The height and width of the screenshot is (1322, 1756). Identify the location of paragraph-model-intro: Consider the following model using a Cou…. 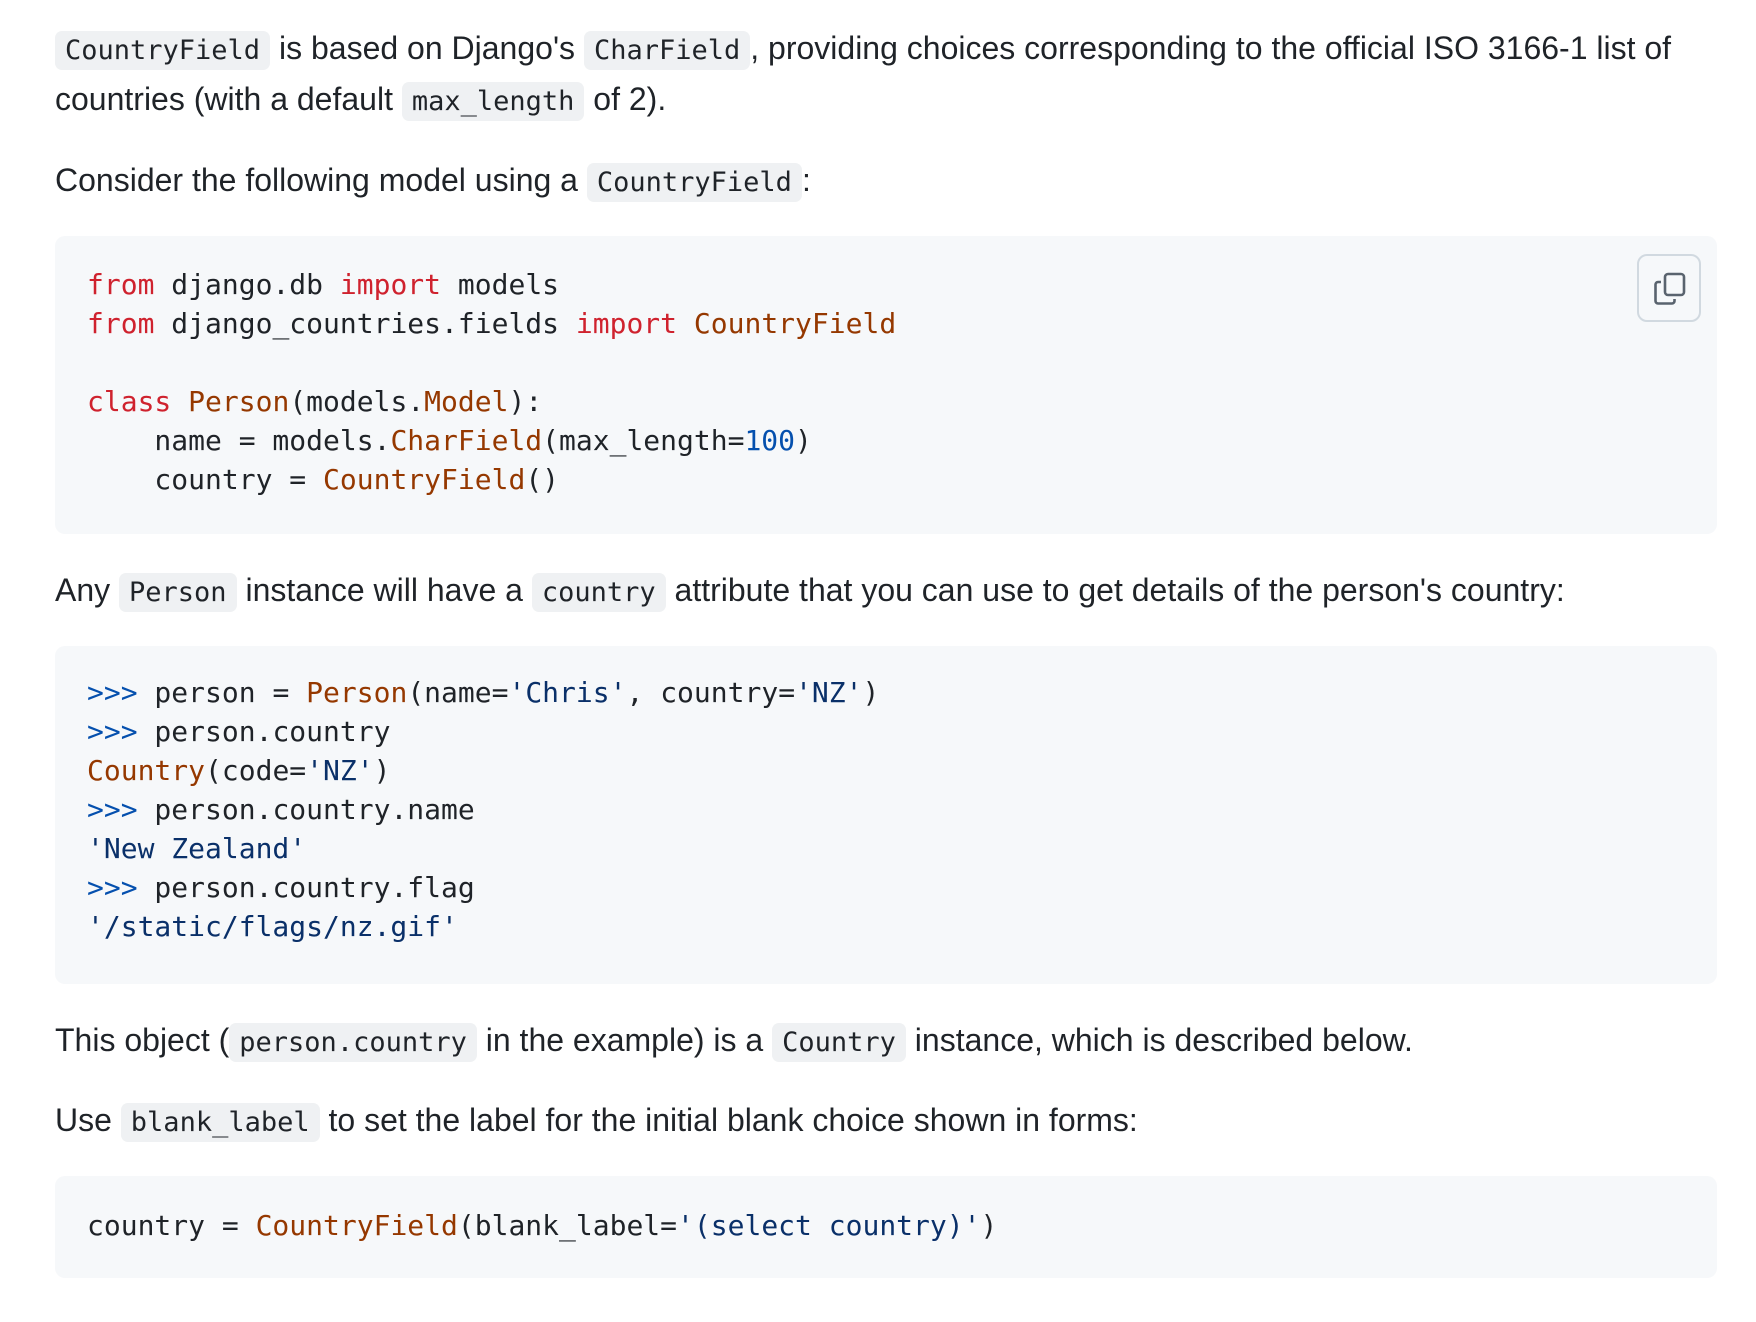
(433, 181).